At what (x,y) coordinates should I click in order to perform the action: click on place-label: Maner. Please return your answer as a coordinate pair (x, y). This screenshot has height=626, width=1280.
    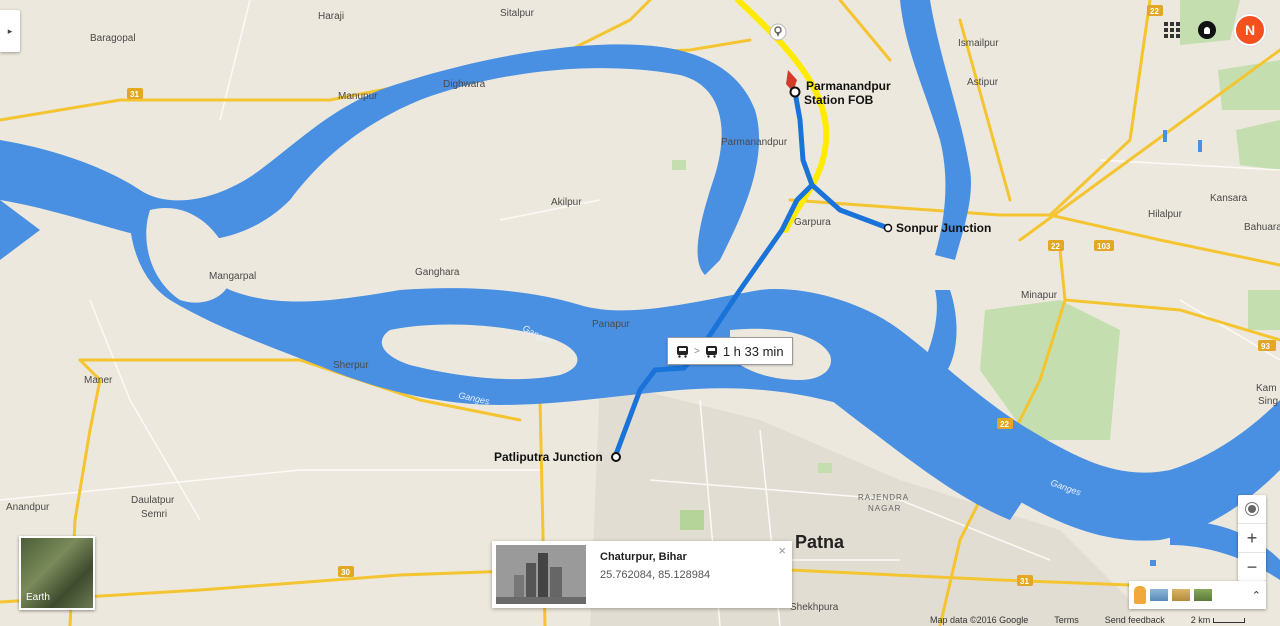
    Looking at the image, I should click on (98, 380).